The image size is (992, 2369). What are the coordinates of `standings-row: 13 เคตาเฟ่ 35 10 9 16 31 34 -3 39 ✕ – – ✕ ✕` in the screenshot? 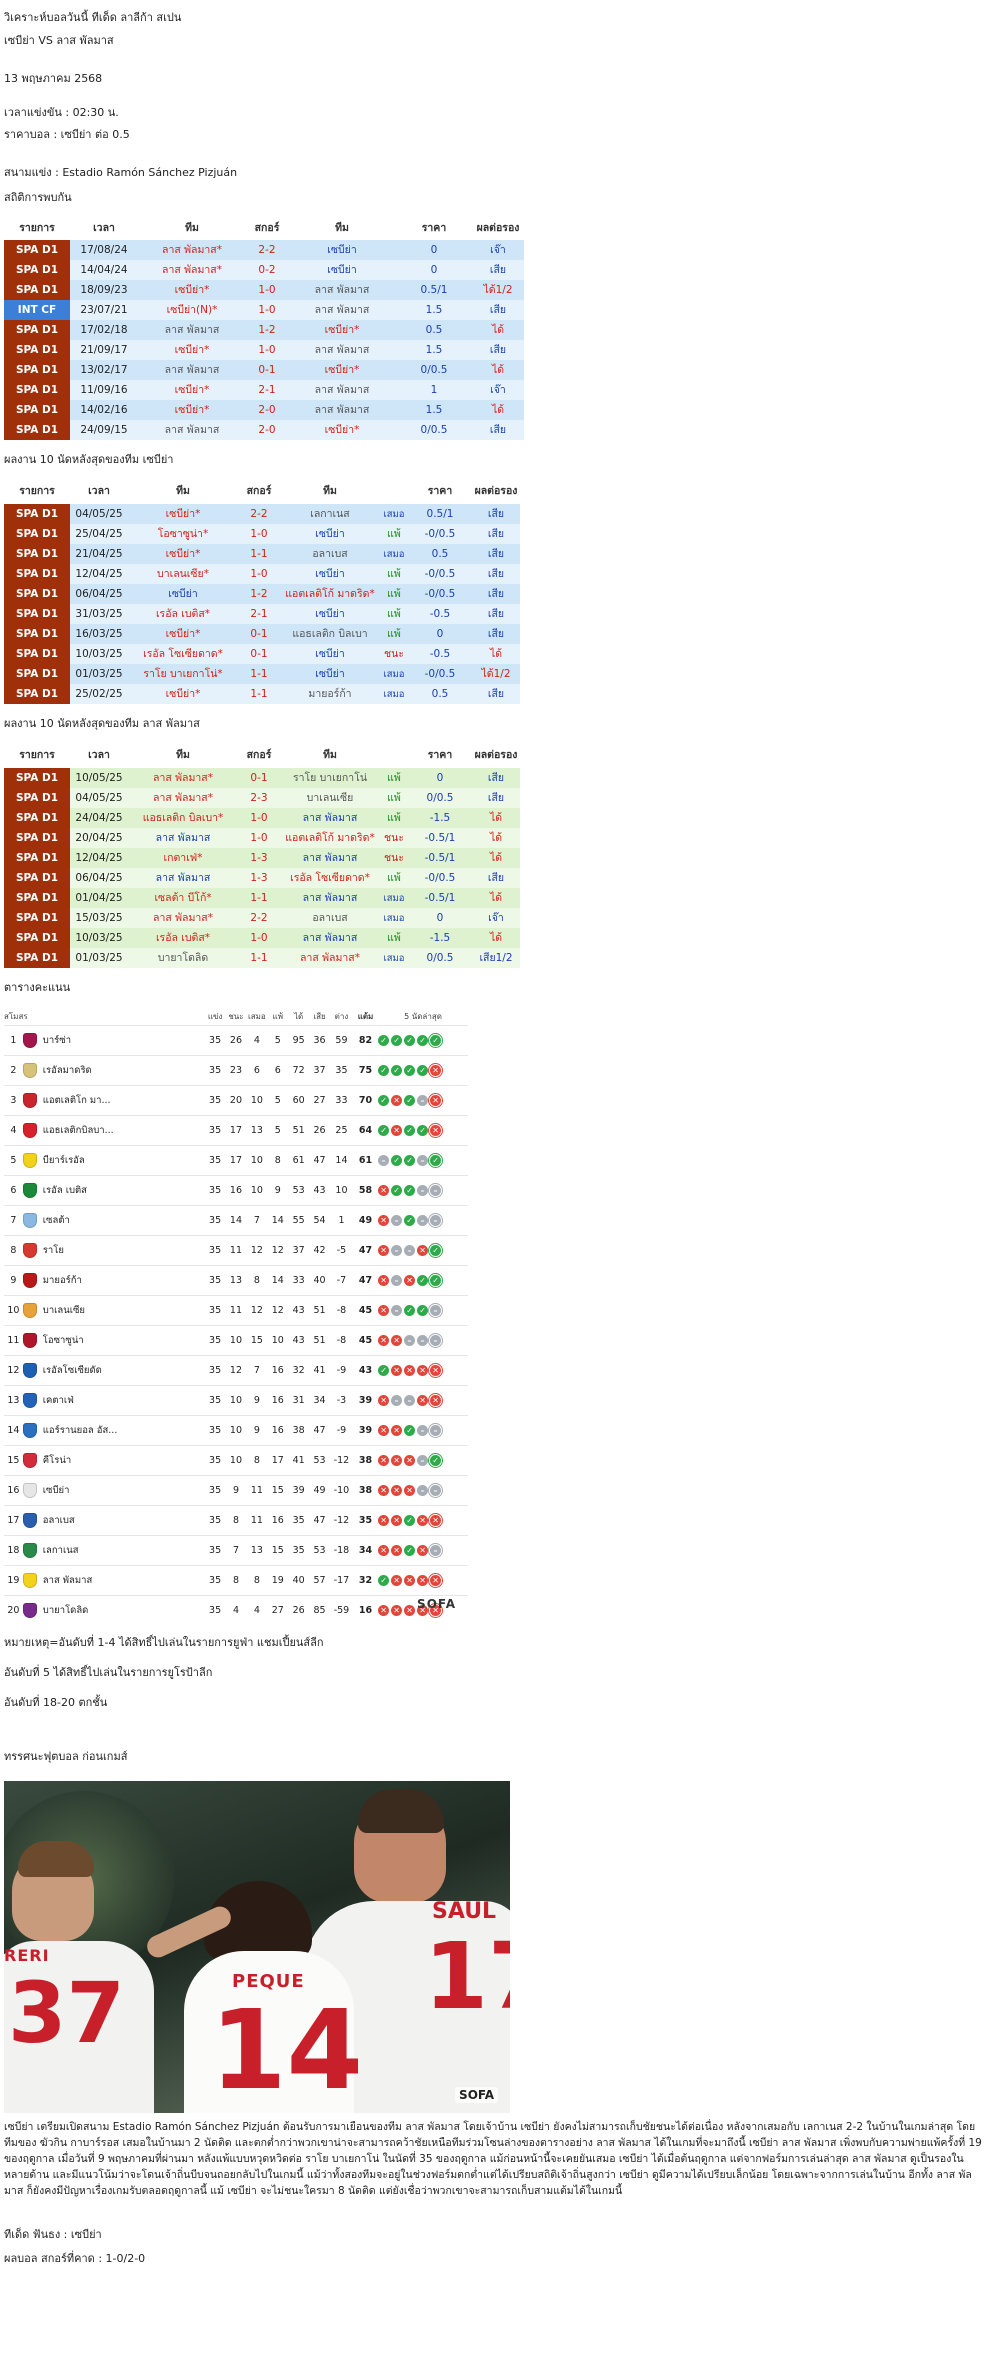 It's located at (236, 1400).